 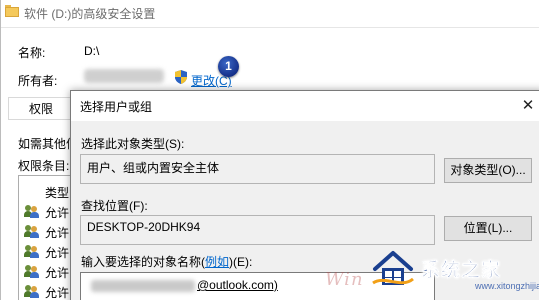 I want to click on watermark-url: www.xitongzhijia.net, so click(x=507, y=286).